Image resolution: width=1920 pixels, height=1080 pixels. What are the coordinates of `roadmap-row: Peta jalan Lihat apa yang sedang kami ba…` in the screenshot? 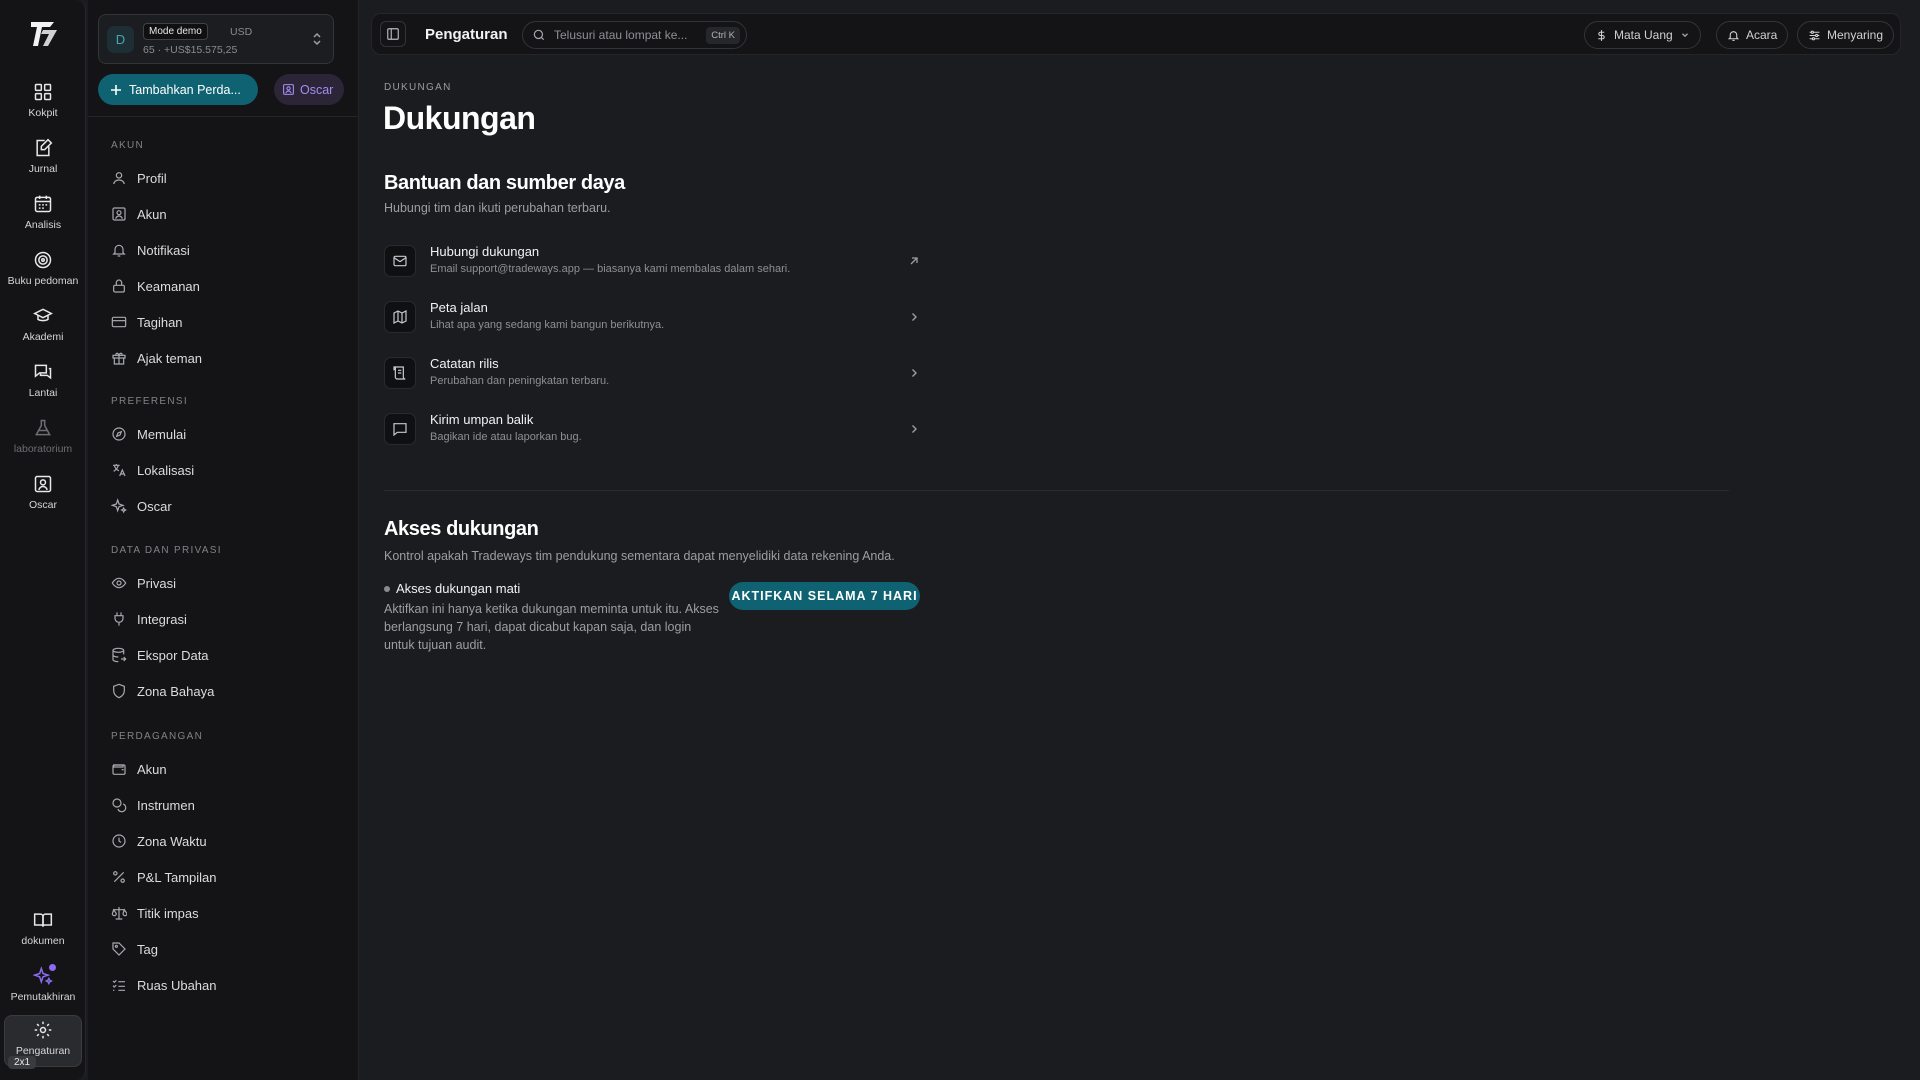 It's located at (652, 318).